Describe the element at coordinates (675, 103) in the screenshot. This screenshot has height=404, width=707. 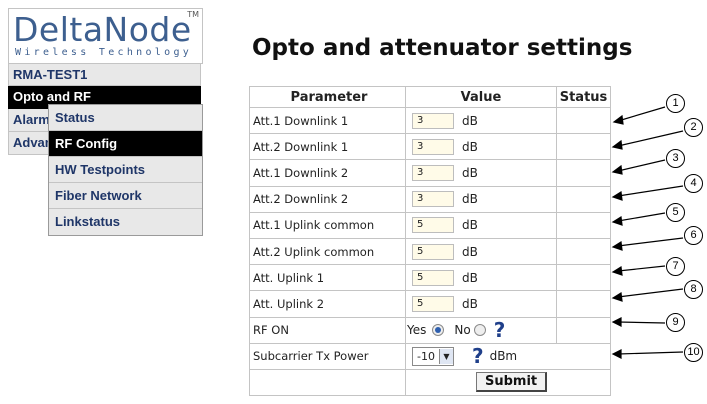
I see `callout-1: 1` at that location.